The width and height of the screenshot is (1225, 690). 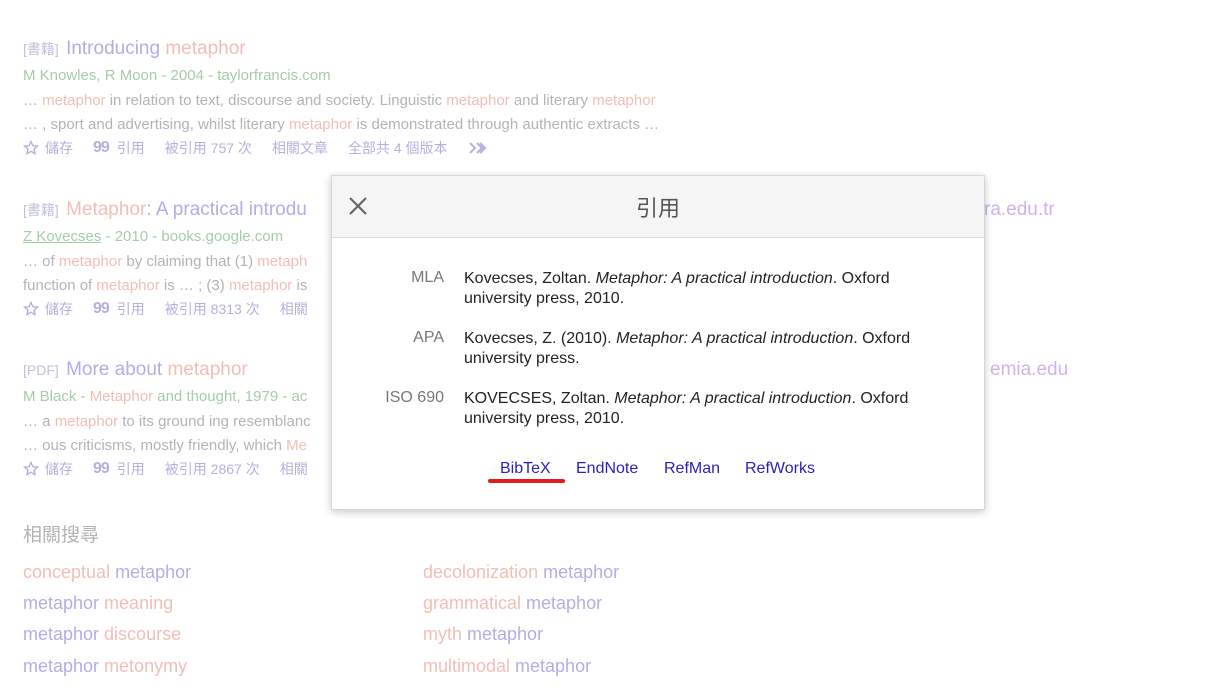 What do you see at coordinates (525, 469) in the screenshot?
I see `export-bibtex-link: BibTeX` at bounding box center [525, 469].